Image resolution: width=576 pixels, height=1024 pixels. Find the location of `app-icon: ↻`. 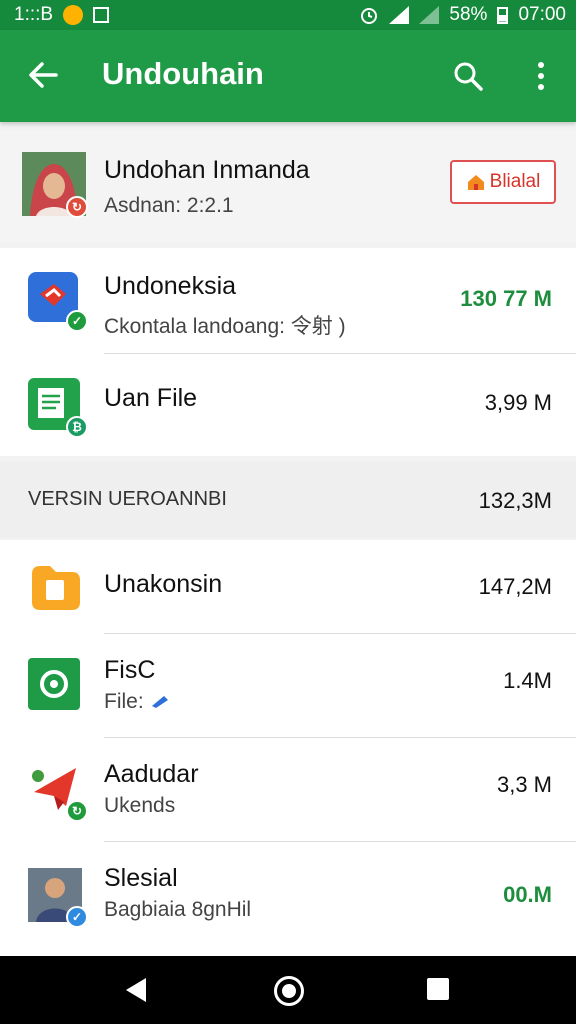

app-icon: ↻ is located at coordinates (58, 792).